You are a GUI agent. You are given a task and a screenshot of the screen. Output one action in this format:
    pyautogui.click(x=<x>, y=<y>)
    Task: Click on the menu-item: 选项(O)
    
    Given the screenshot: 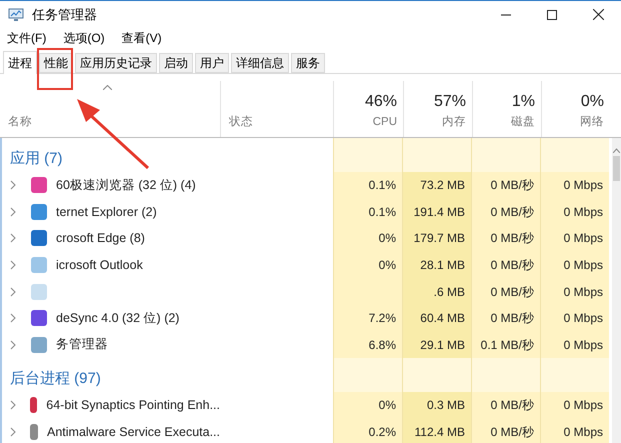 What is the action you would take?
    pyautogui.click(x=84, y=38)
    